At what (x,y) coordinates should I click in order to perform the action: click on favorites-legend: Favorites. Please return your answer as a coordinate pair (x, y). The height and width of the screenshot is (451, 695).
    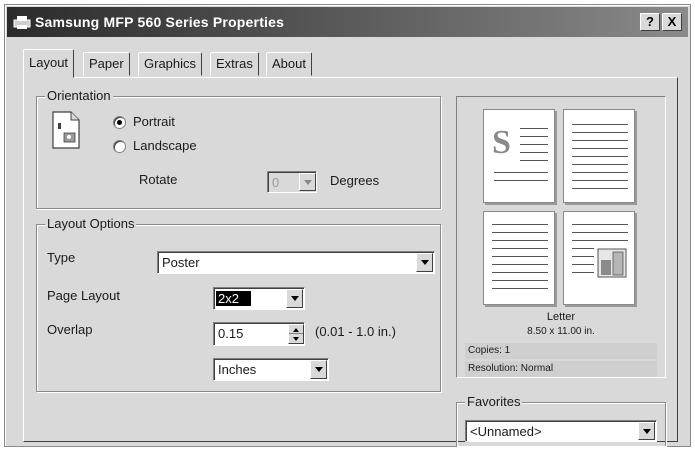
    Looking at the image, I should click on (494, 401).